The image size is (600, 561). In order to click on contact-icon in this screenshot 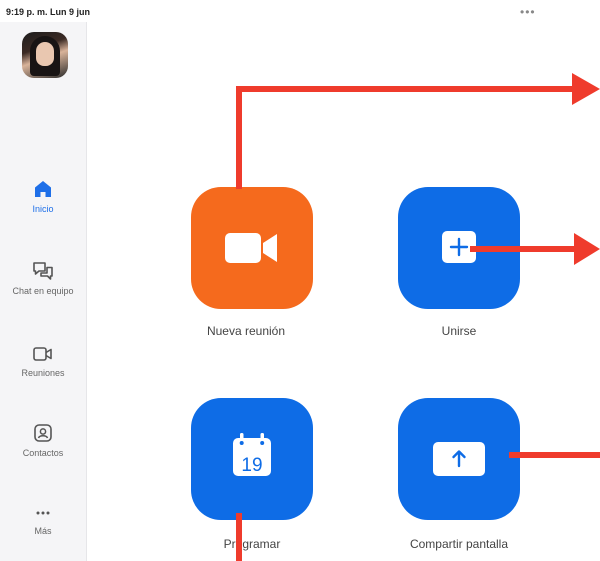, I will do `click(43, 433)`.